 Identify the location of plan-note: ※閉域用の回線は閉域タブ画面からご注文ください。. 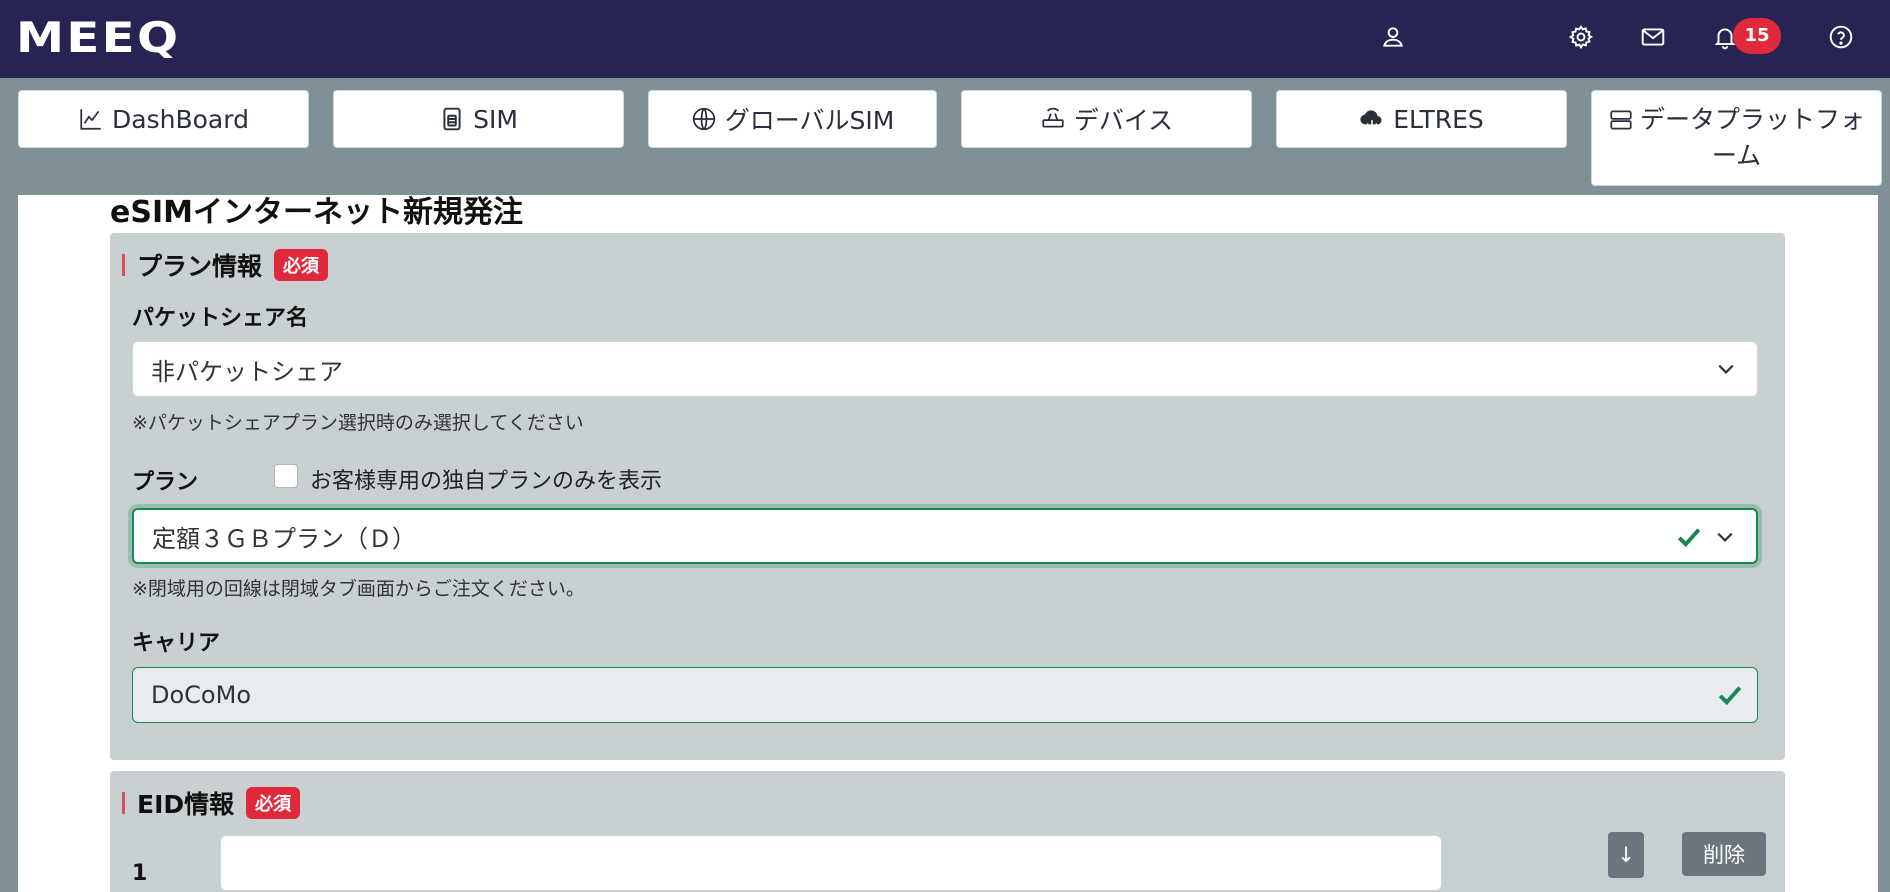
(358, 589).